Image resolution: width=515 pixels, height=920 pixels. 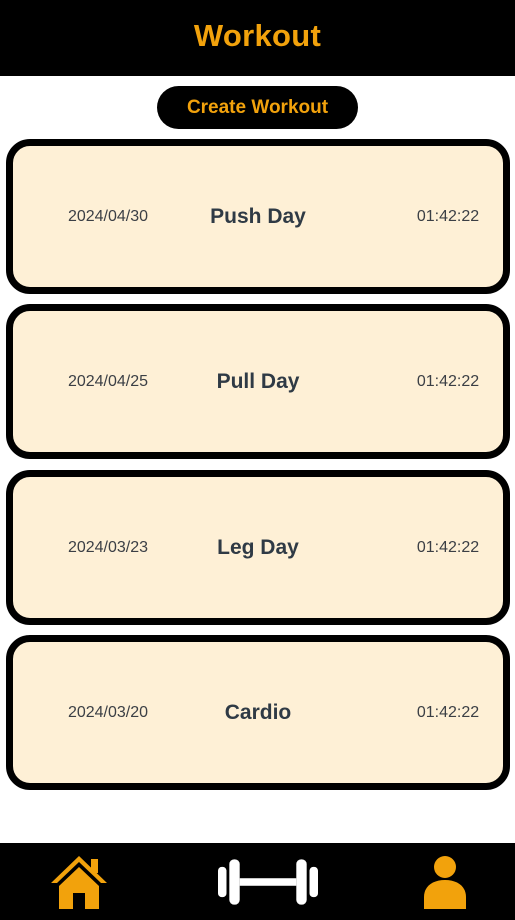 I want to click on workout-name: Pull Day, so click(x=258, y=381).